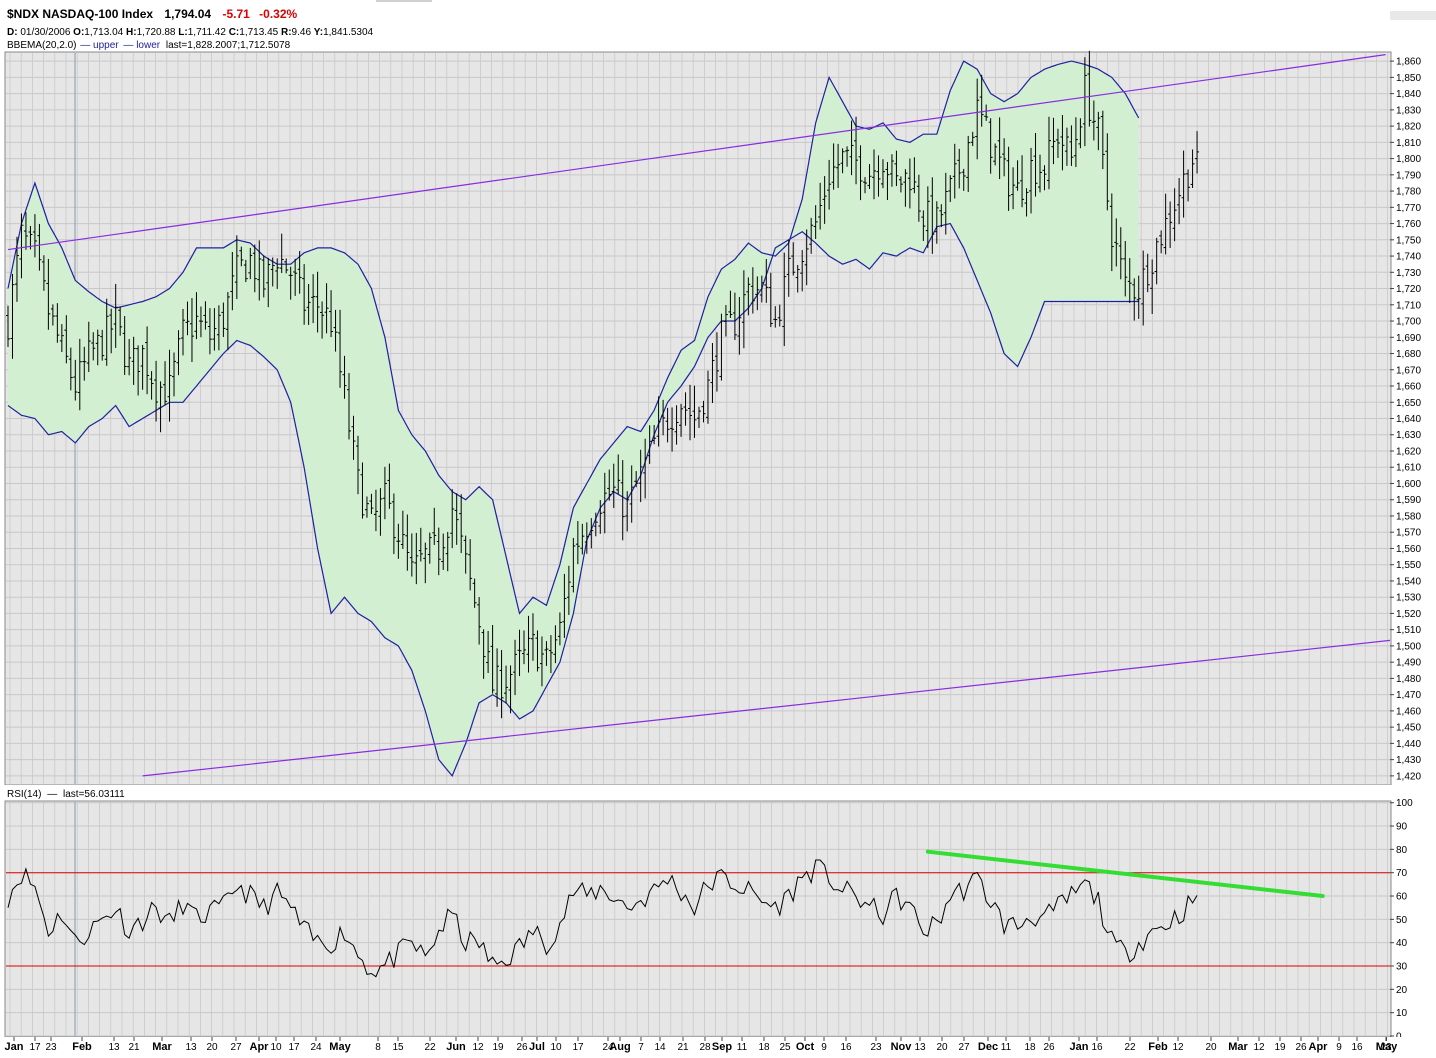 This screenshot has height=1058, width=1436. What do you see at coordinates (1408, 451) in the screenshot?
I see `price-tick-label: 1,620` at bounding box center [1408, 451].